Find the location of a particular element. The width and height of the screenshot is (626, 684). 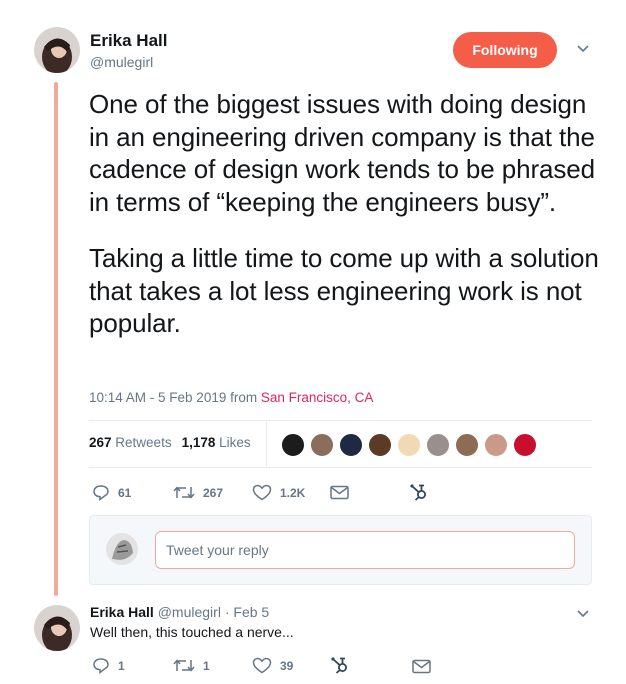

retweet-button: 1 is located at coordinates (191, 665).